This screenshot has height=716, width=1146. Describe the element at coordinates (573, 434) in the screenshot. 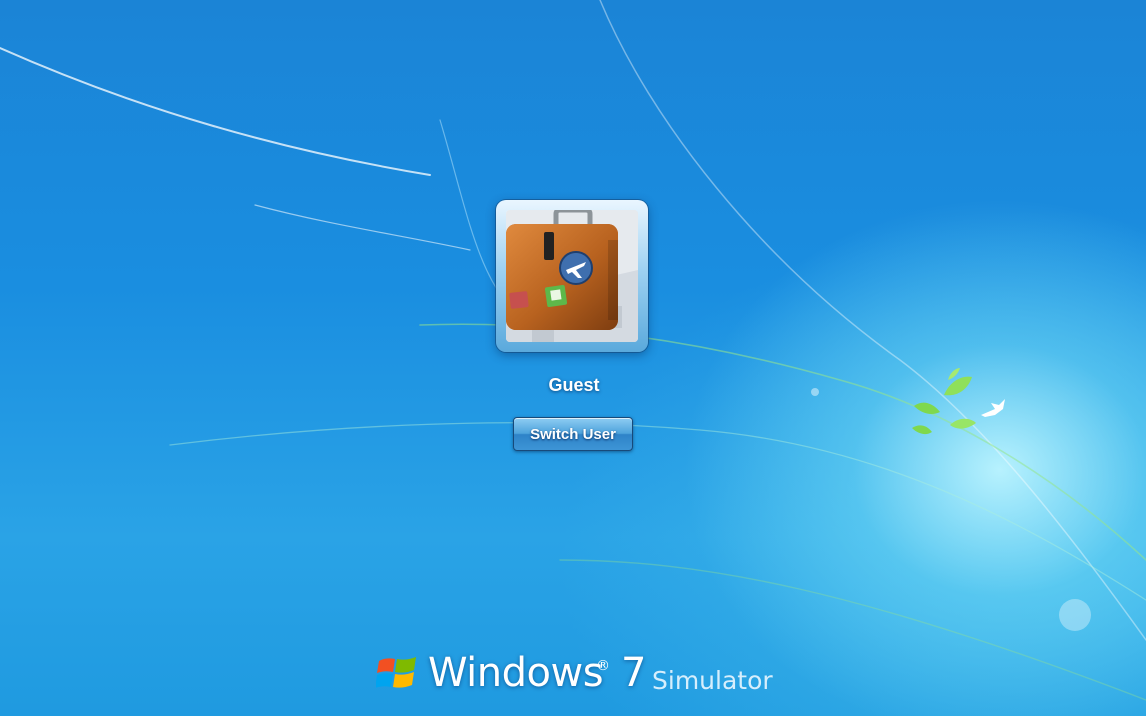

I see `switch-user-button: Switch User` at that location.